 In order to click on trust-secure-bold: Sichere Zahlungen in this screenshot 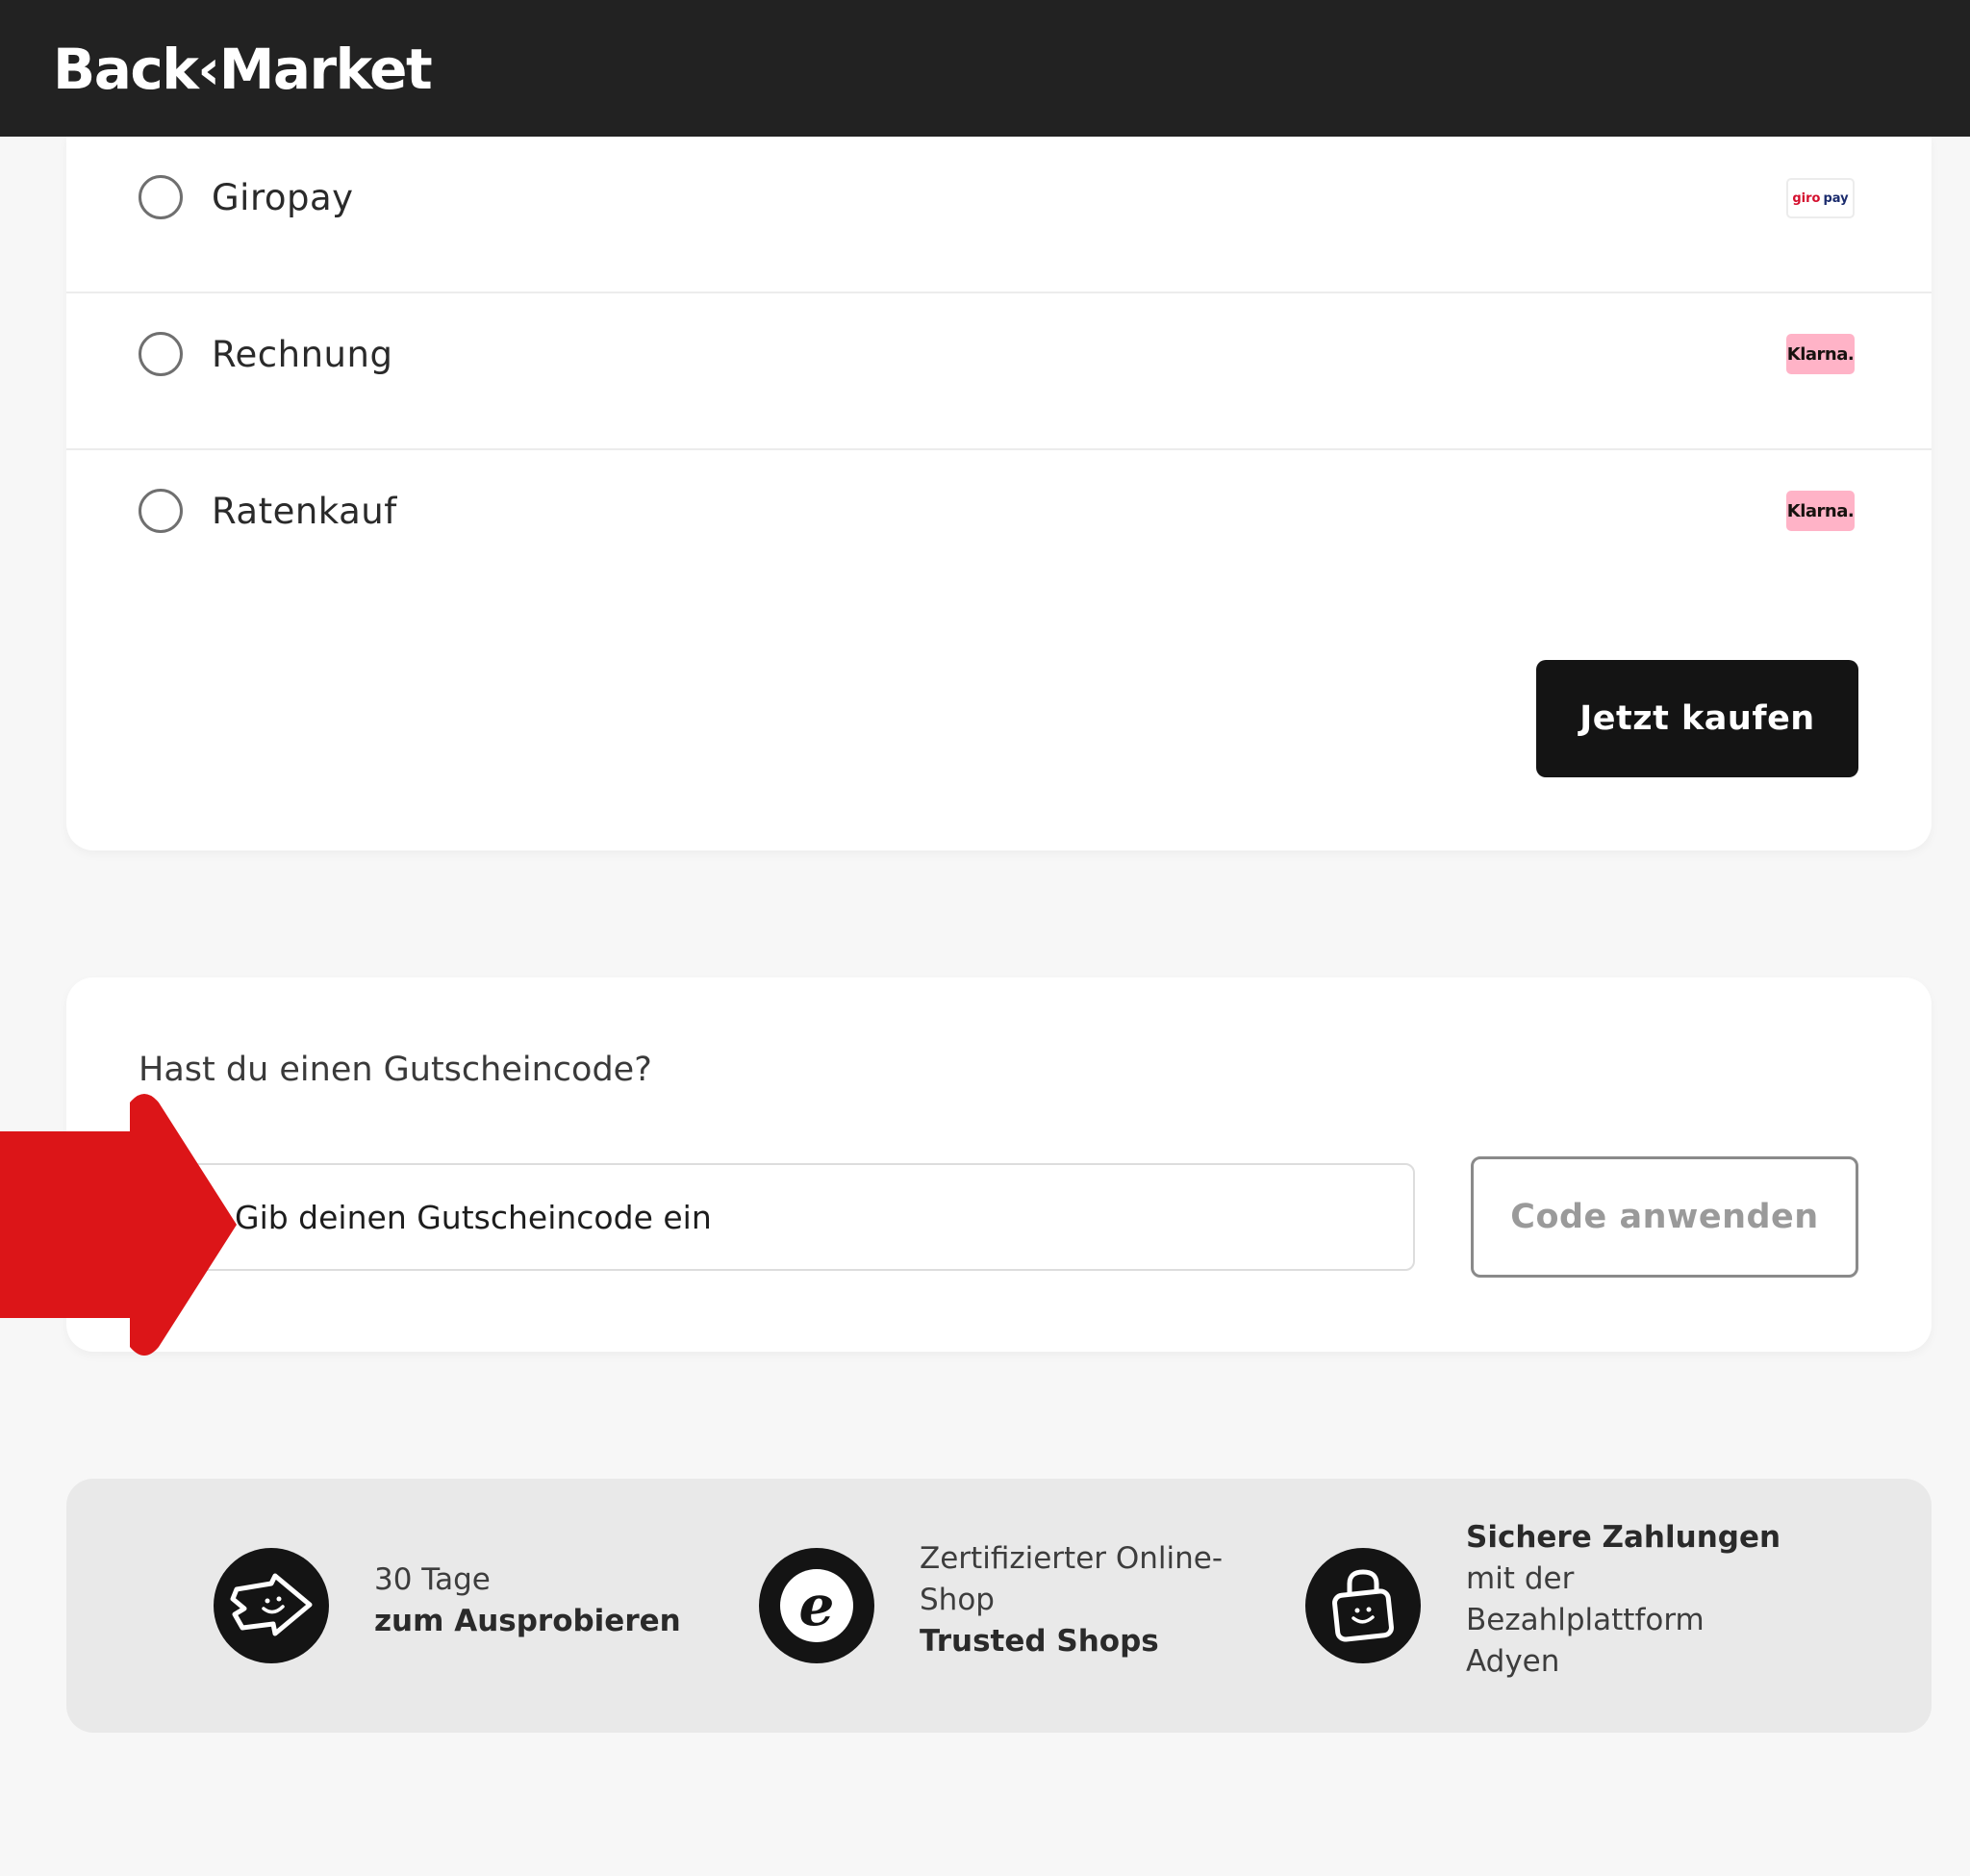, I will do `click(1624, 1537)`.